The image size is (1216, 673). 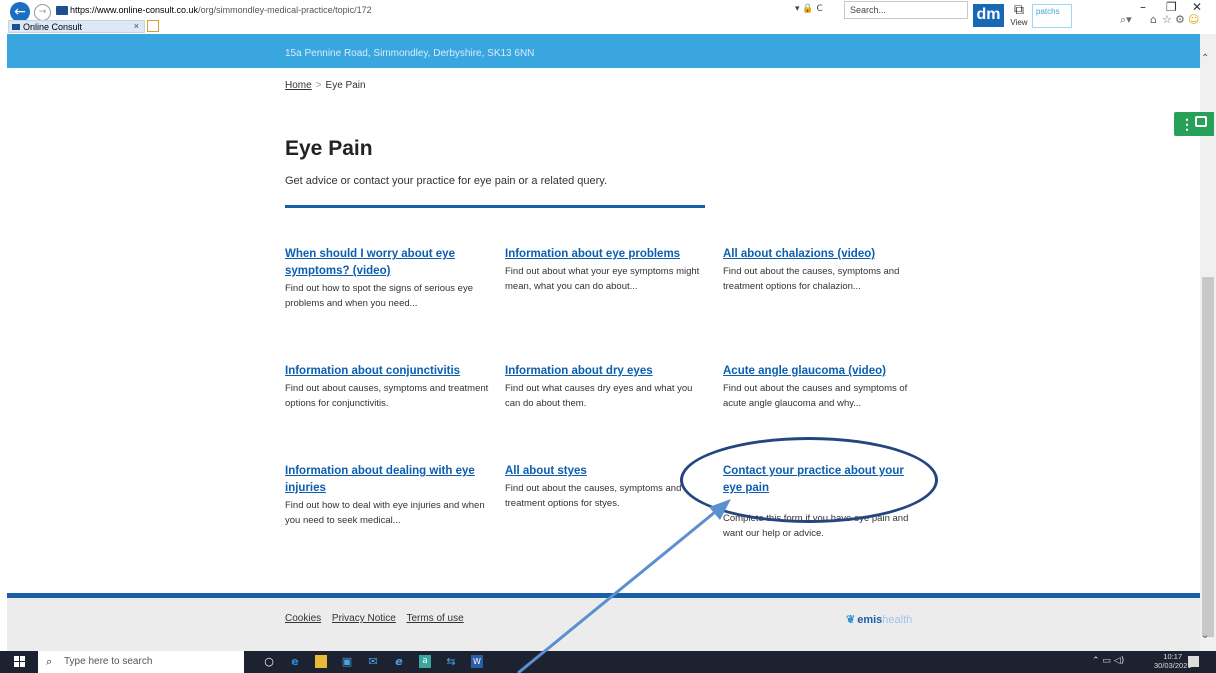 What do you see at coordinates (1173, 656) in the screenshot?
I see `clock-time: 10:17` at bounding box center [1173, 656].